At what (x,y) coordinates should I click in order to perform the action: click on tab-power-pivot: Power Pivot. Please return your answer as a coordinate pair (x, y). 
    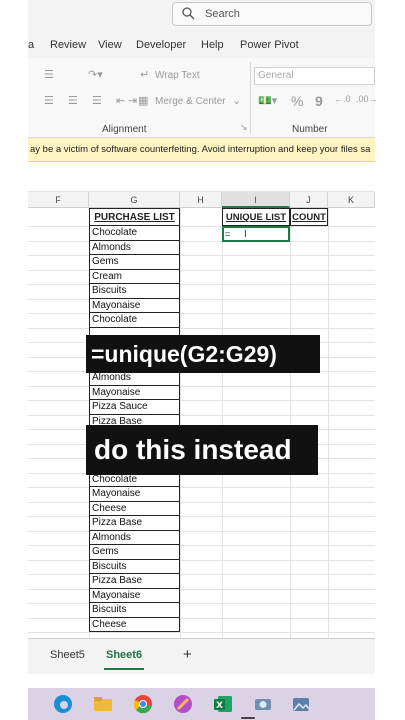
    Looking at the image, I should click on (269, 45).